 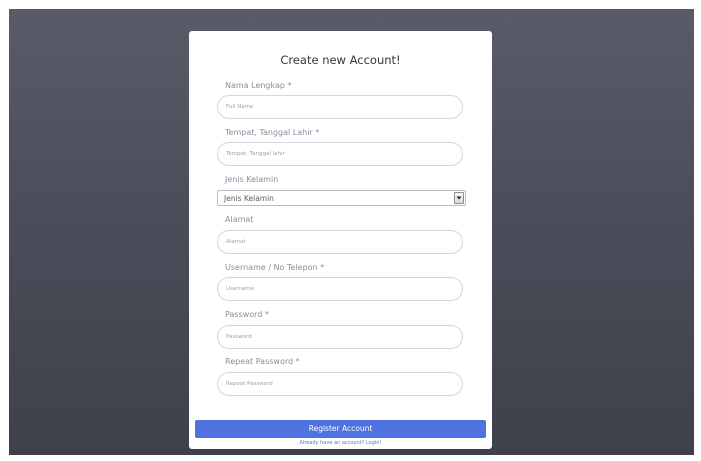 I want to click on gender-select-value: Jenis Kelamin, so click(x=249, y=198).